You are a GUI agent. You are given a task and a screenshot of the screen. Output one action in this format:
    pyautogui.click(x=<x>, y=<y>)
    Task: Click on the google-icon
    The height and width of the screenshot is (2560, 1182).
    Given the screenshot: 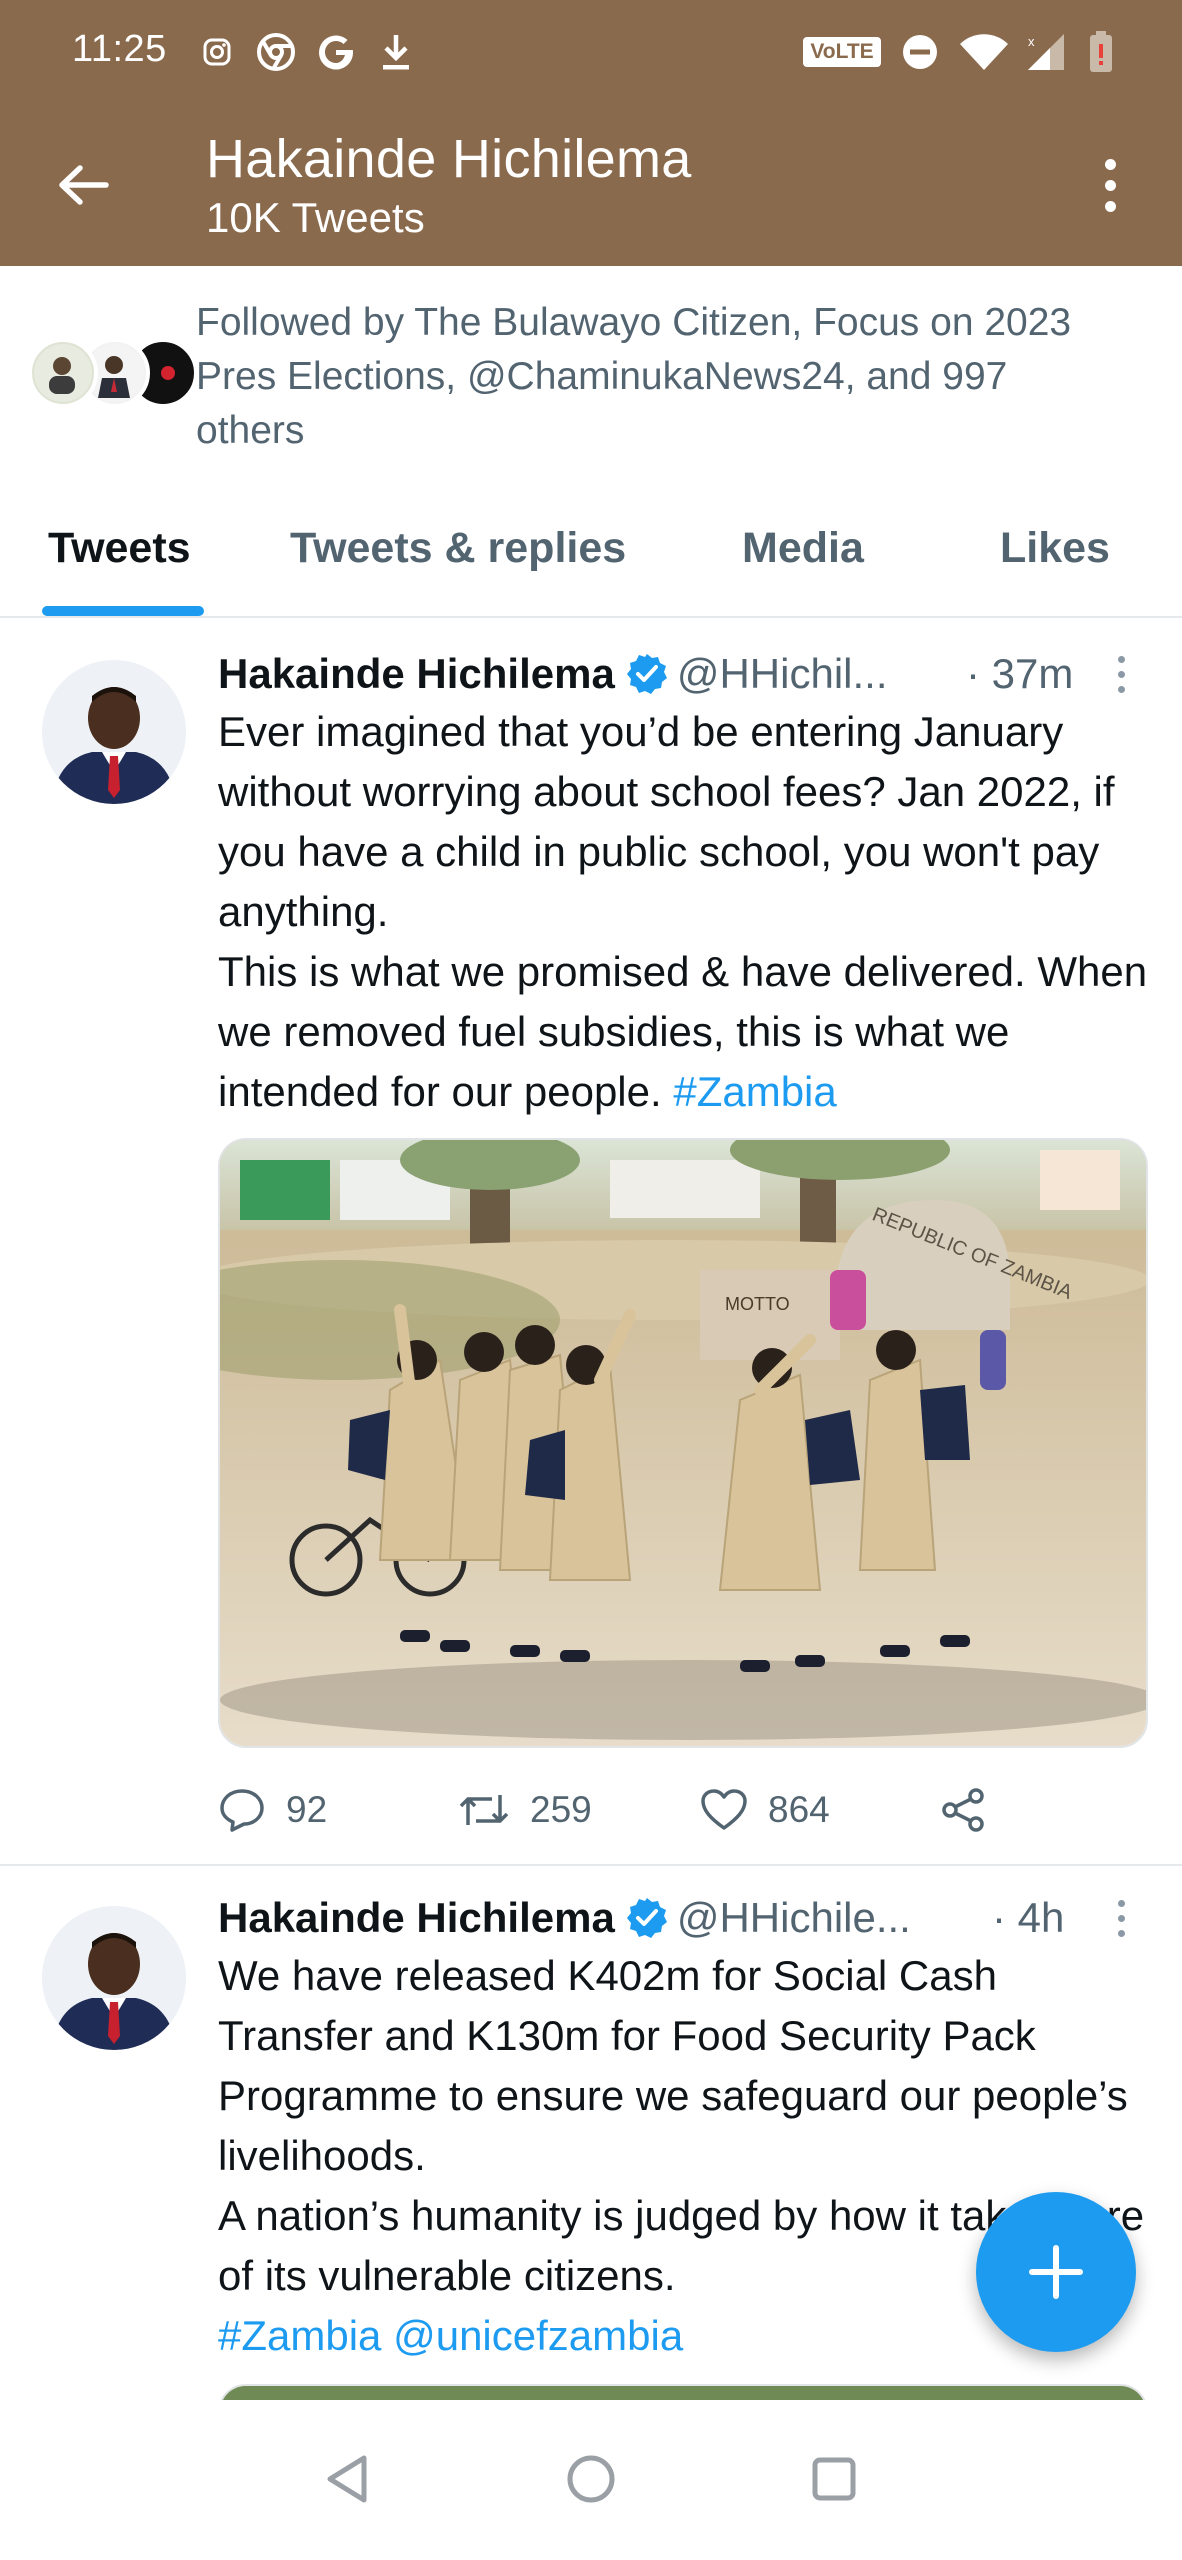 What is the action you would take?
    pyautogui.click(x=336, y=52)
    